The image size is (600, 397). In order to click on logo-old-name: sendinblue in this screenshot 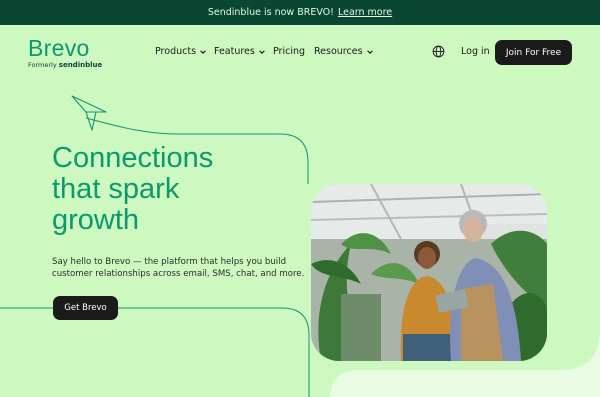, I will do `click(80, 65)`.